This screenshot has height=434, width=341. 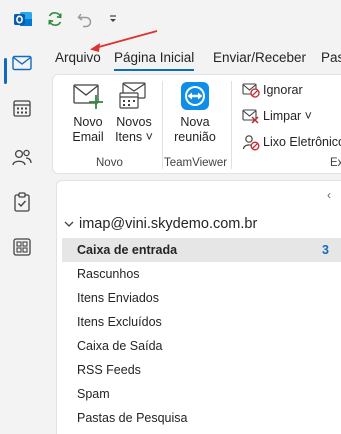 What do you see at coordinates (325, 250) in the screenshot?
I see `unread-count: 3` at bounding box center [325, 250].